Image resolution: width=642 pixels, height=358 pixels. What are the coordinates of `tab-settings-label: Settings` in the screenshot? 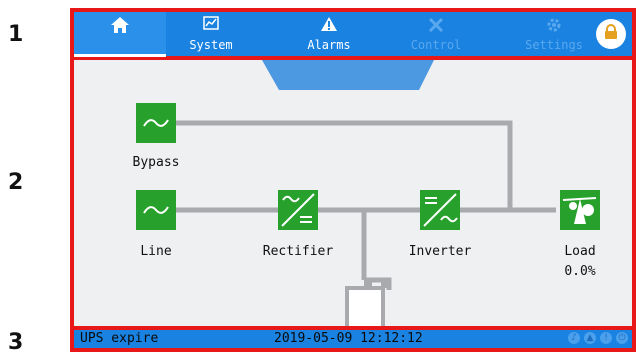 It's located at (554, 45).